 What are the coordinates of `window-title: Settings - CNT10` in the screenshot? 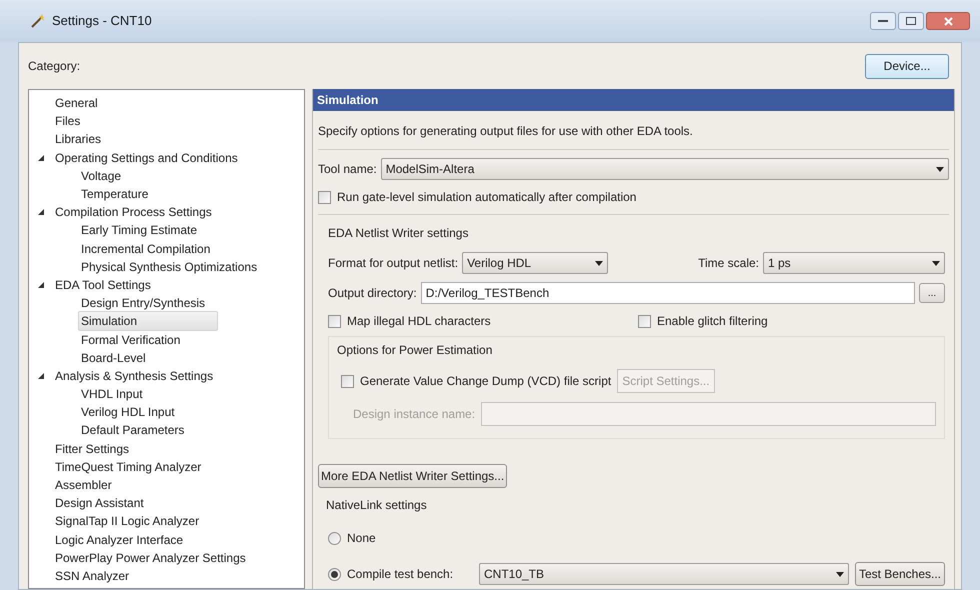 It's located at (102, 21).